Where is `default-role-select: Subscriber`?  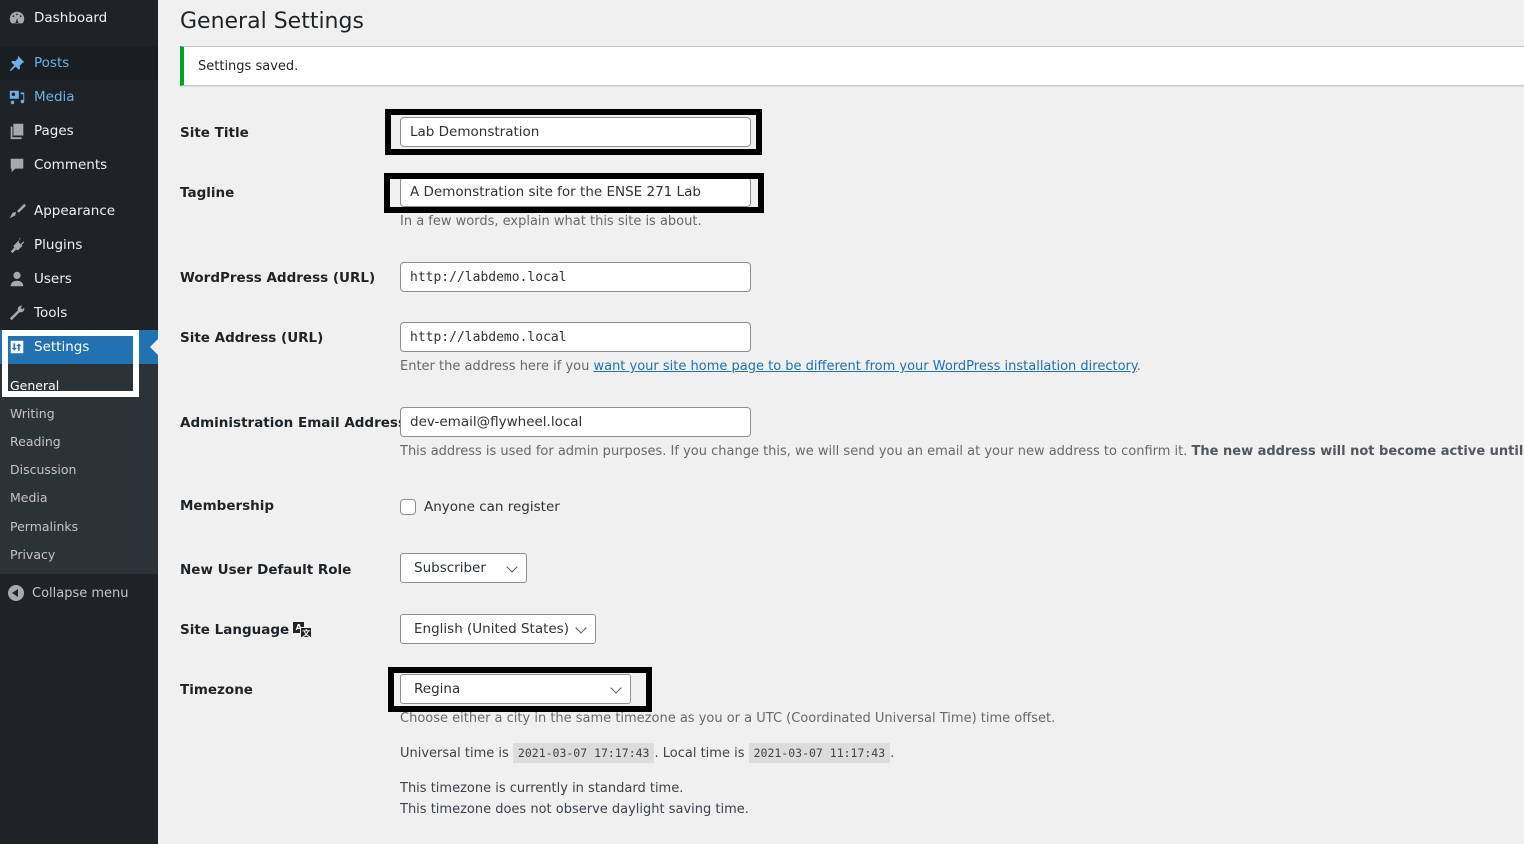 default-role-select: Subscriber is located at coordinates (463, 568).